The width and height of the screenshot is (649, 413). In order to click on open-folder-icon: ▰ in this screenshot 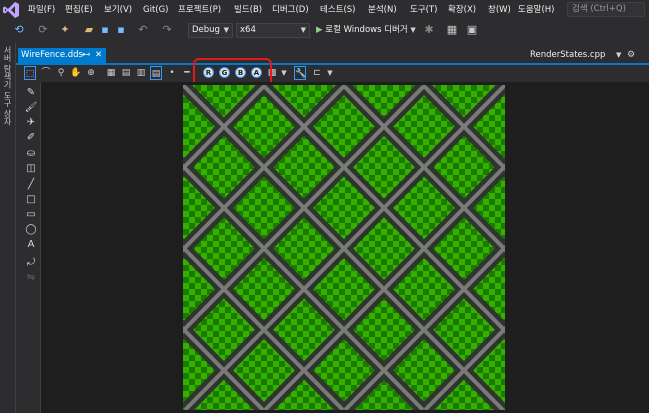, I will do `click(89, 30)`.